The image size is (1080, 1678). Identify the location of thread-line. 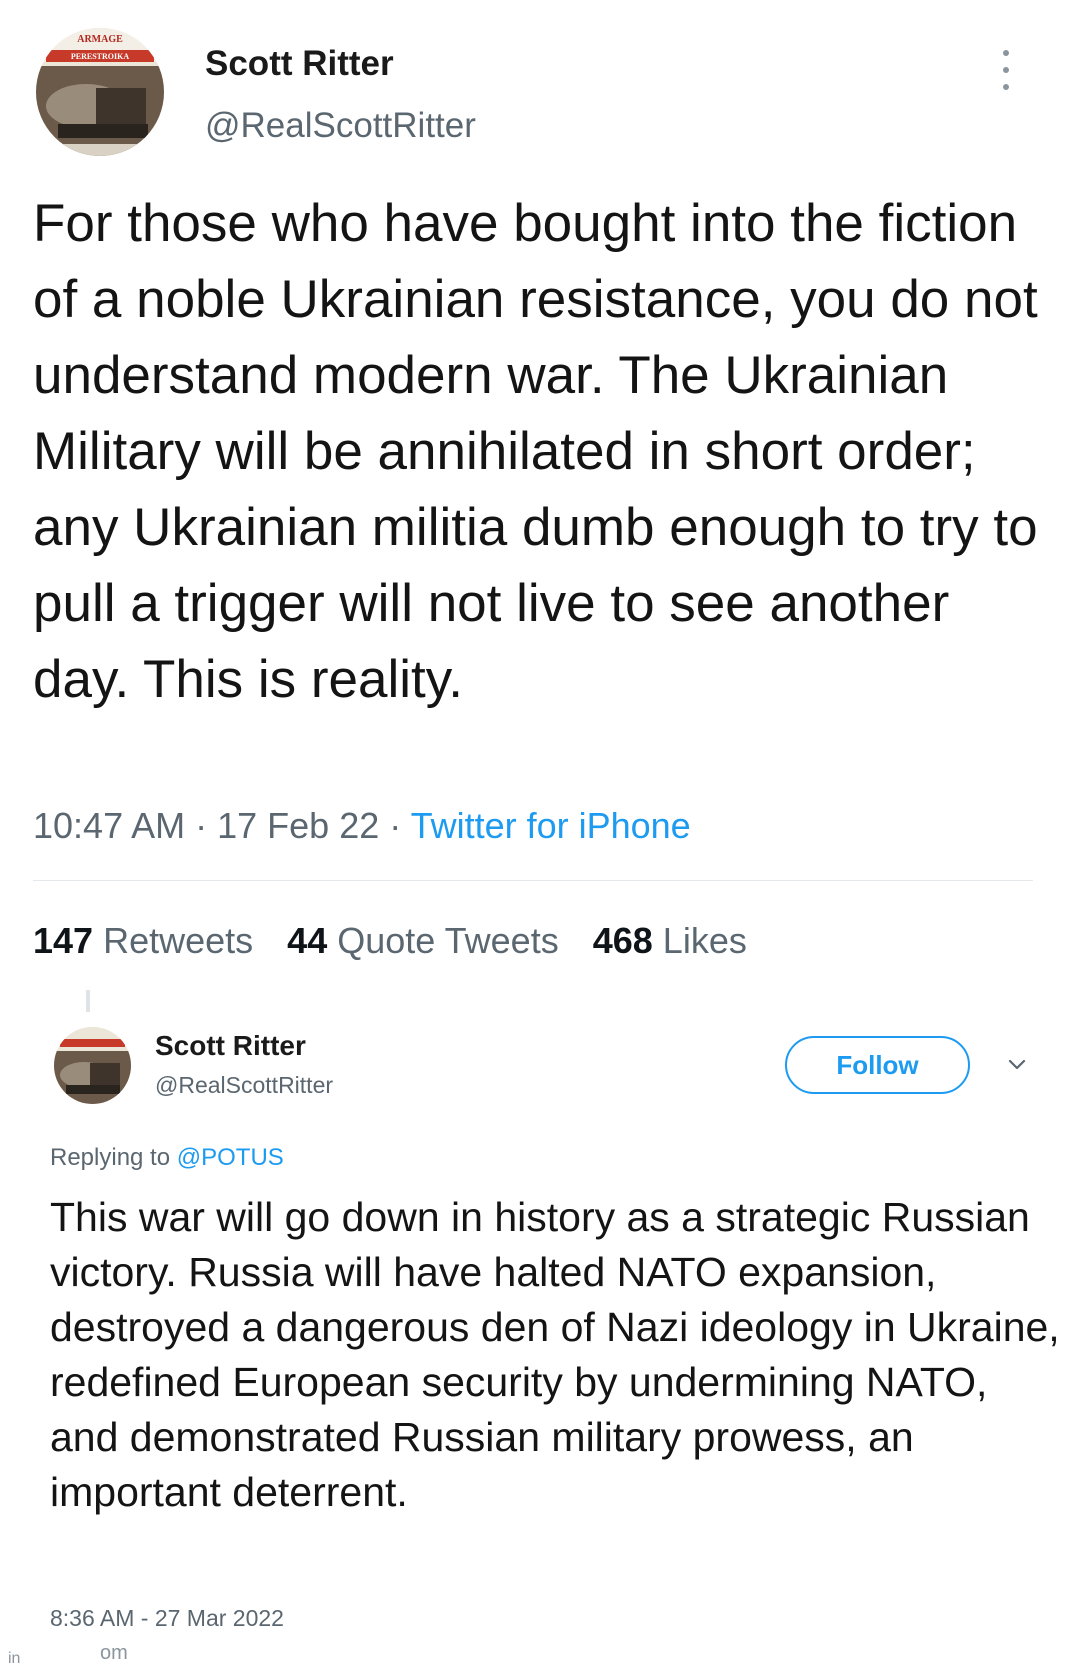
(88, 1001).